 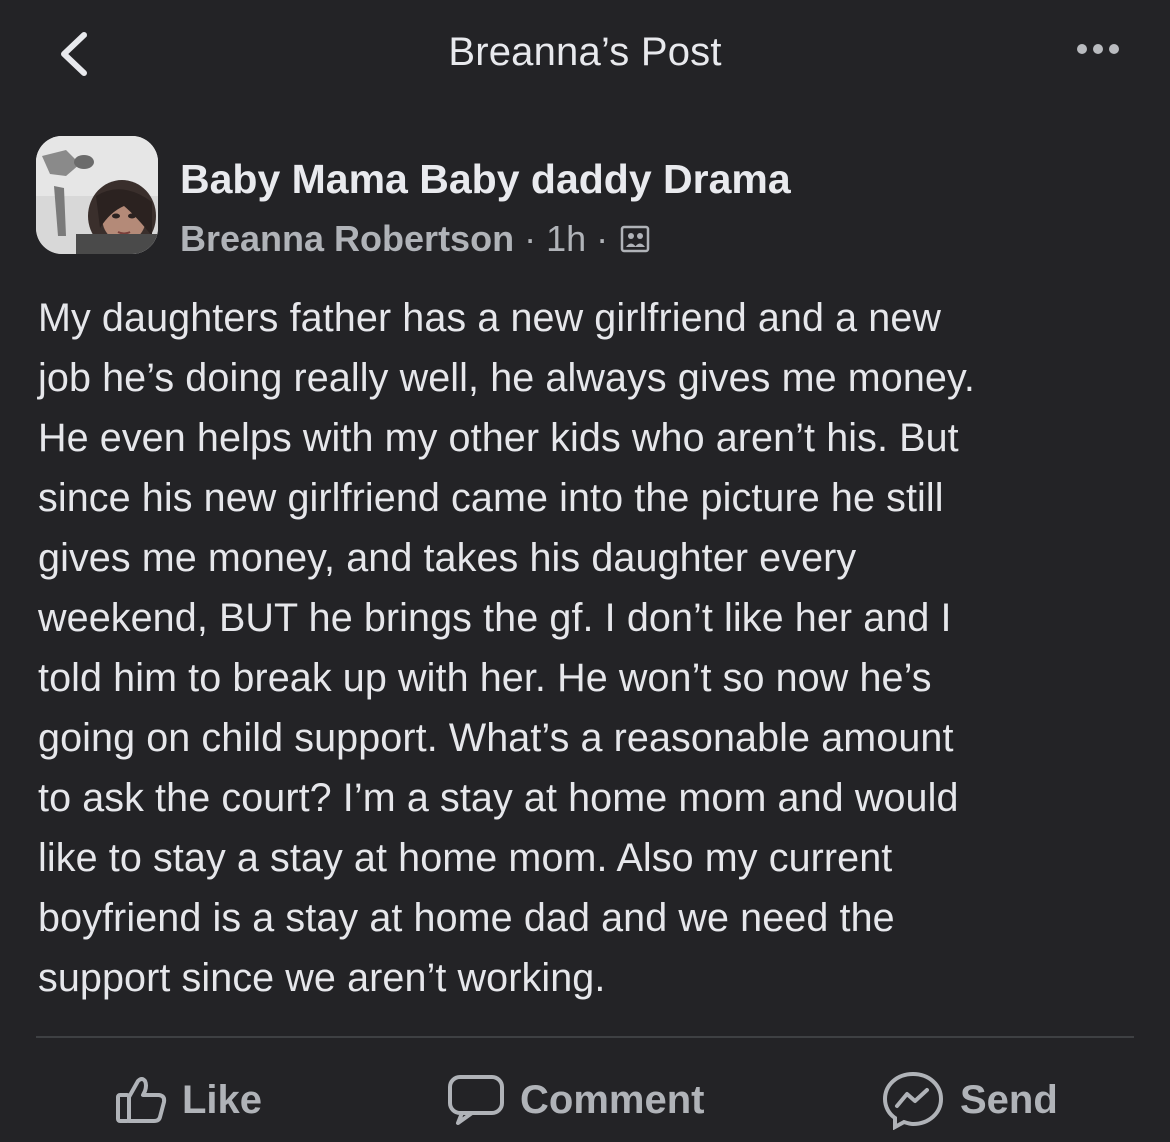 What do you see at coordinates (485, 179) in the screenshot?
I see `group-name: Baby Mama Baby daddy Drama` at bounding box center [485, 179].